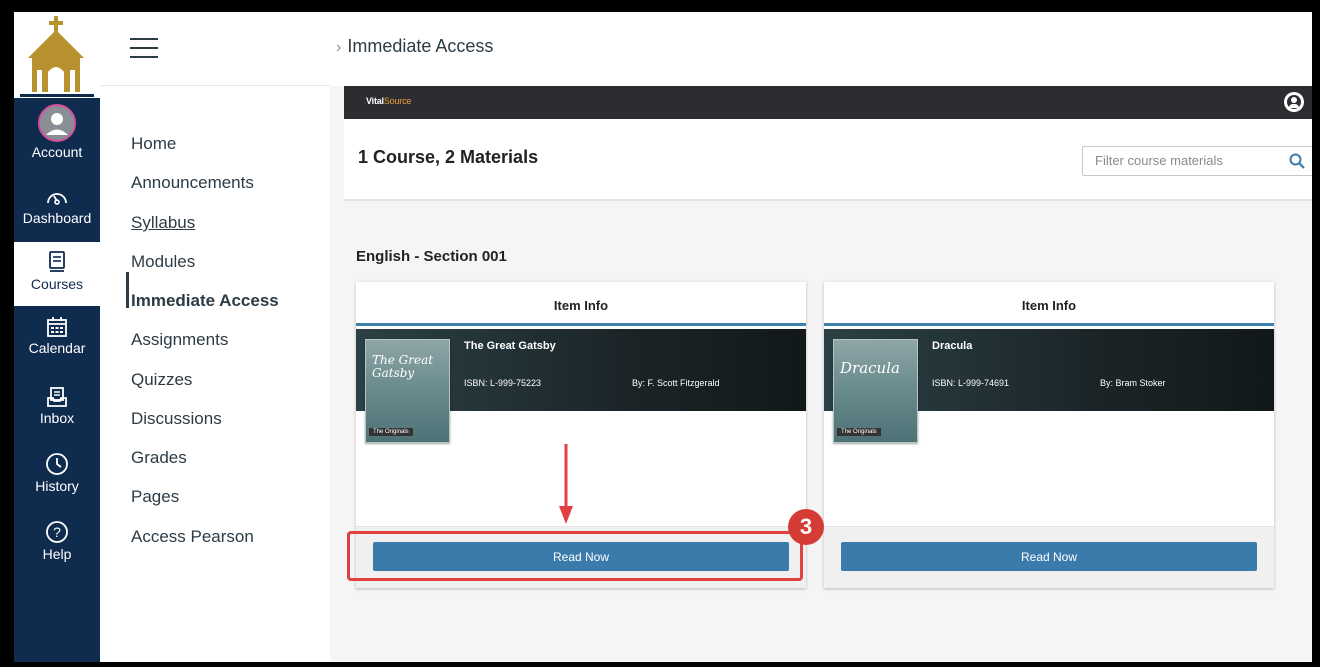  What do you see at coordinates (1185, 160) in the screenshot?
I see `filter-input` at bounding box center [1185, 160].